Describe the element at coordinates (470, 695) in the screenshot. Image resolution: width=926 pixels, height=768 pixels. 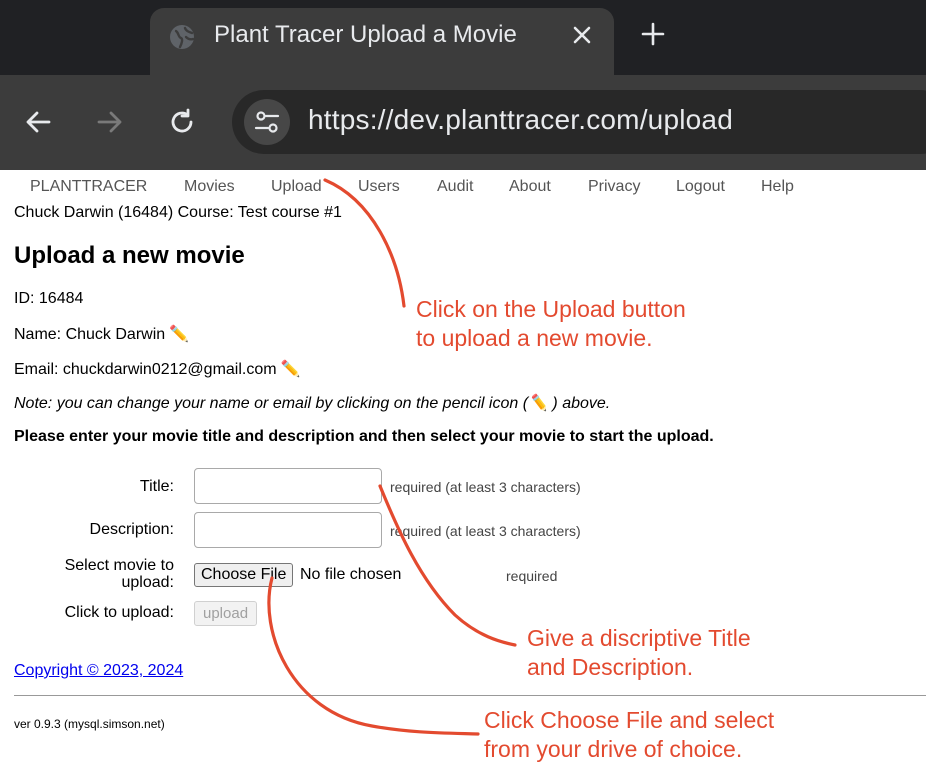
I see `footer-divider` at that location.